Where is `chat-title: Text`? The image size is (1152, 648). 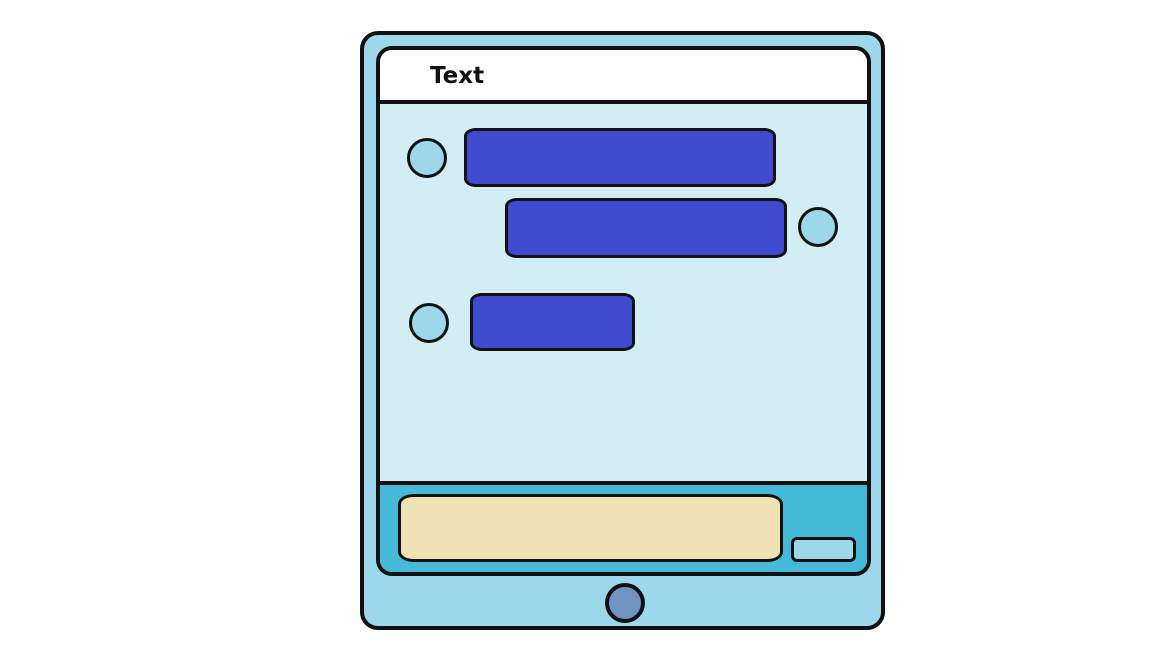
chat-title: Text is located at coordinates (457, 76).